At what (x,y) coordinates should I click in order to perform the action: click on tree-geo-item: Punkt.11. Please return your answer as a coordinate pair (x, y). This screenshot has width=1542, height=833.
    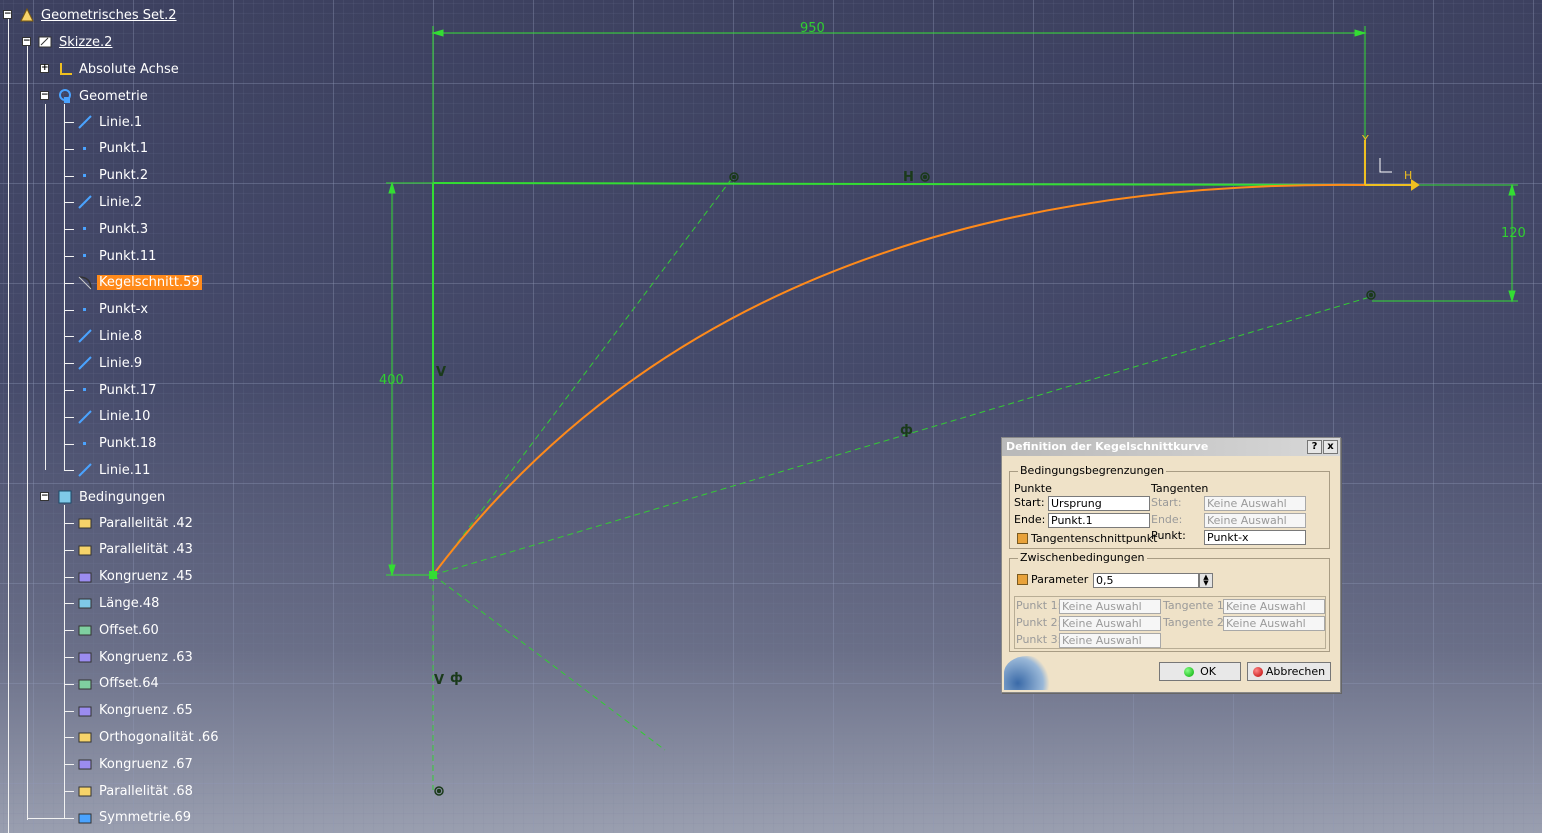
    Looking at the image, I should click on (117, 256).